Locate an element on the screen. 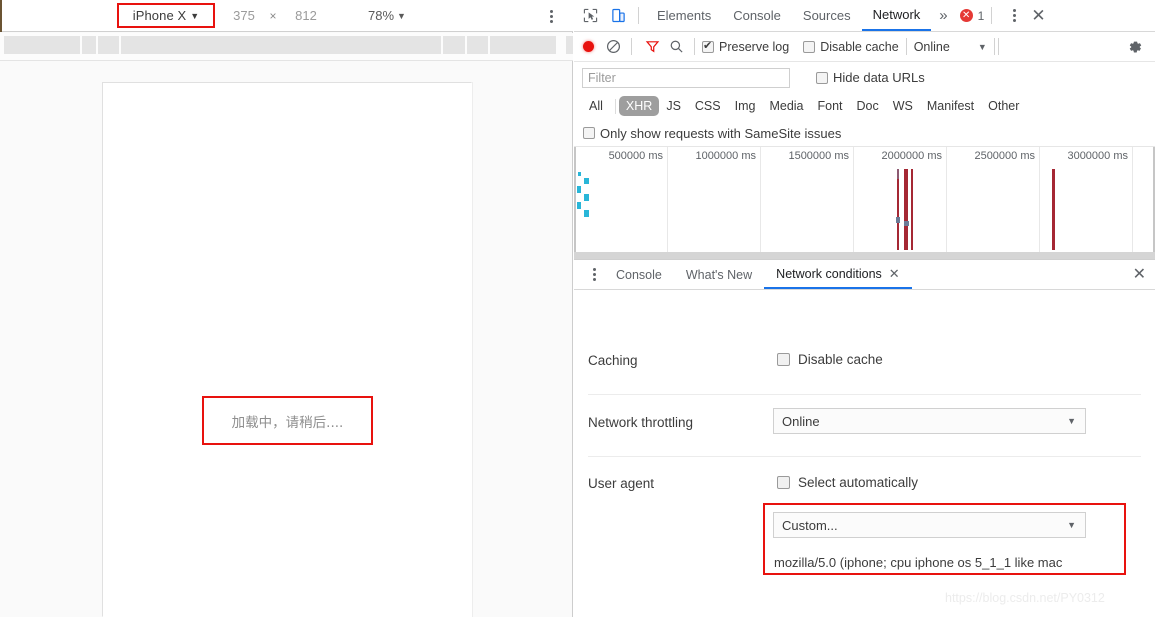 The image size is (1155, 617). select-automatically-checkbox: Select automatically is located at coordinates (847, 482).